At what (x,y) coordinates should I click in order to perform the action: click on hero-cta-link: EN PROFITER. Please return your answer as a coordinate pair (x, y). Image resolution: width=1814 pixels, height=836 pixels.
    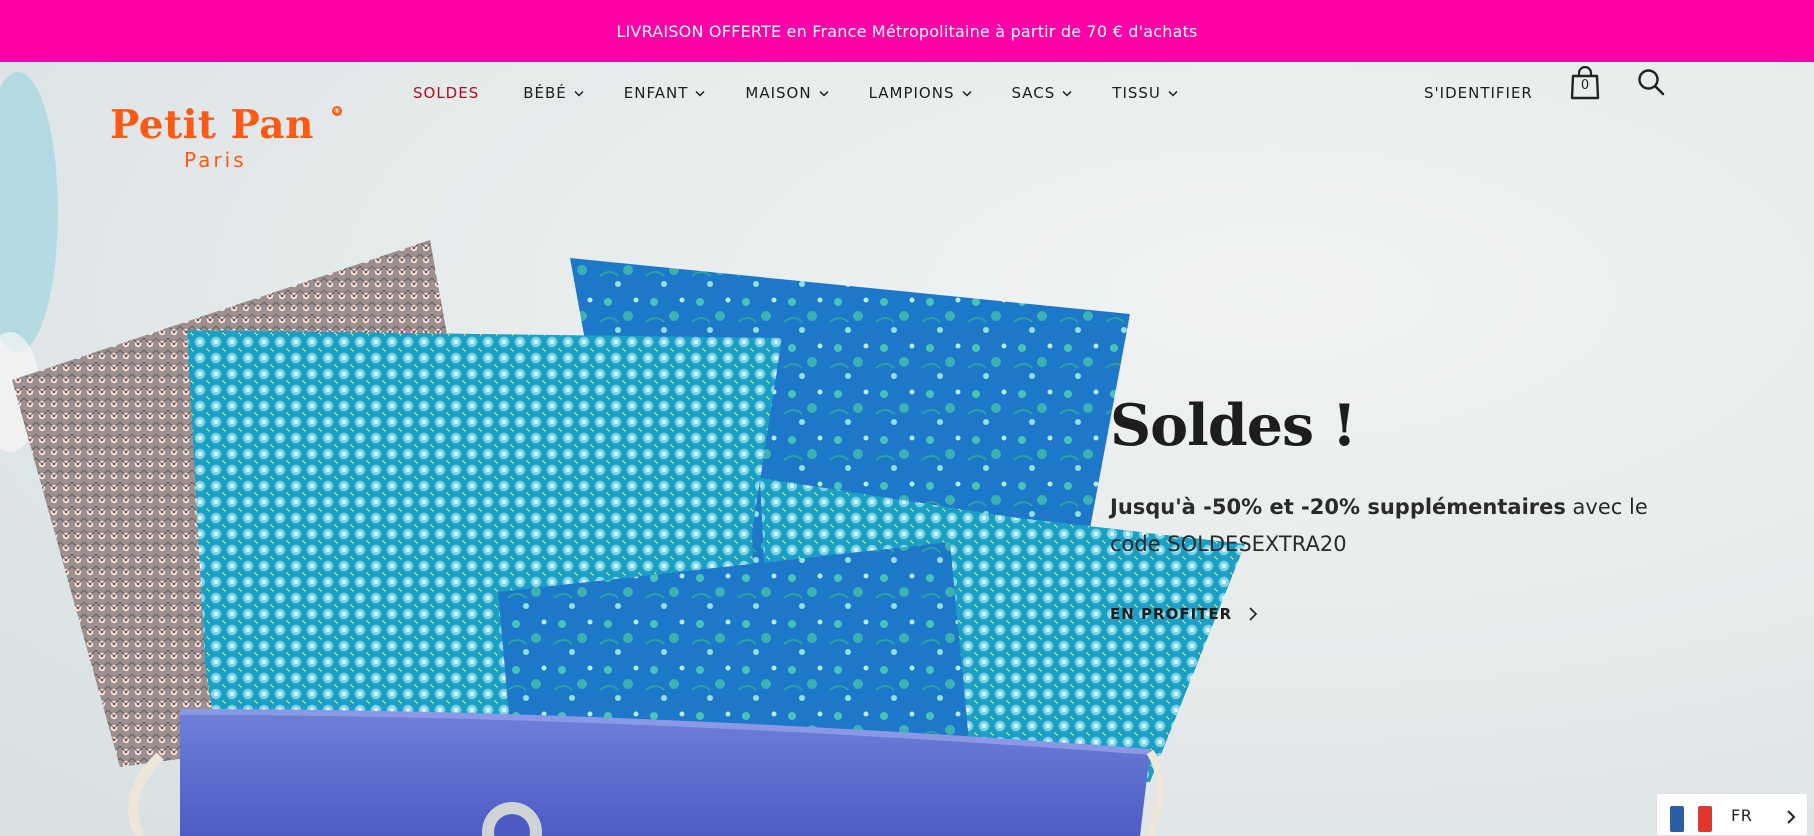
    Looking at the image, I should click on (1184, 614).